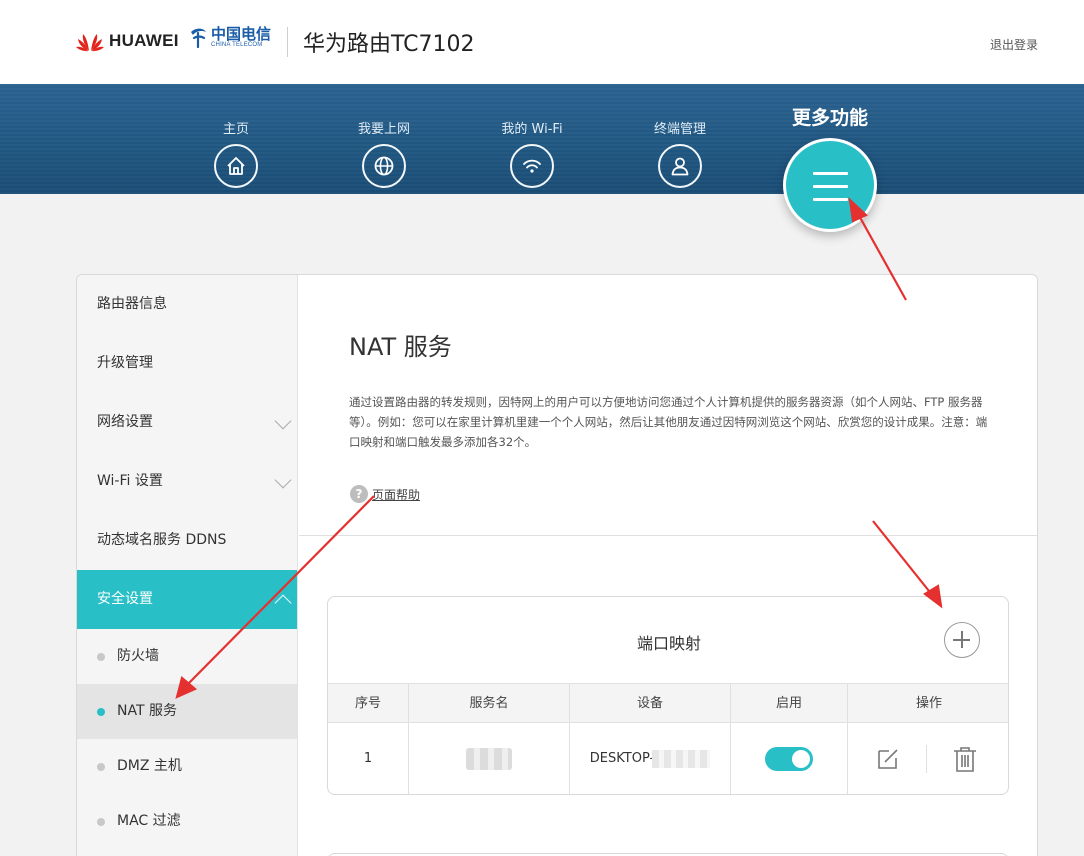 Image resolution: width=1084 pixels, height=856 pixels. What do you see at coordinates (679, 129) in the screenshot?
I see `nav-devices-label: 终端管理` at bounding box center [679, 129].